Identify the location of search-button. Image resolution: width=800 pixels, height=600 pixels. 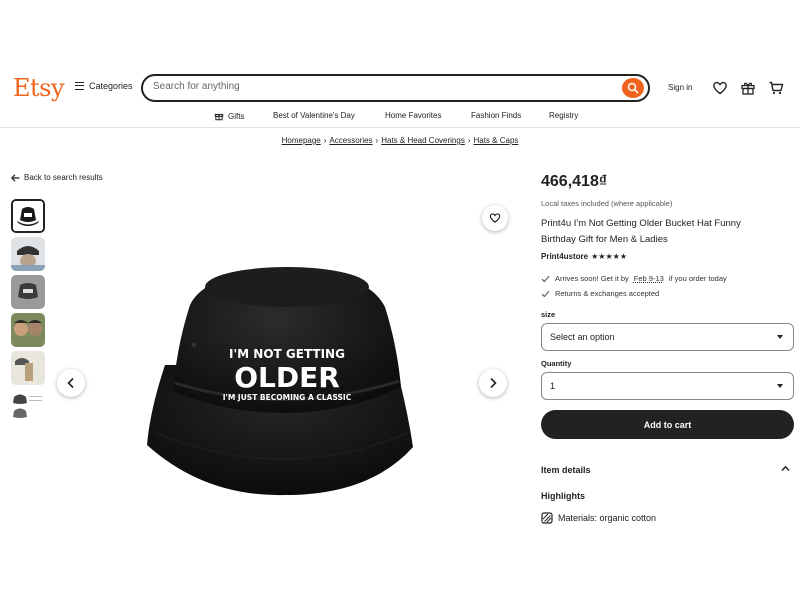
(633, 88).